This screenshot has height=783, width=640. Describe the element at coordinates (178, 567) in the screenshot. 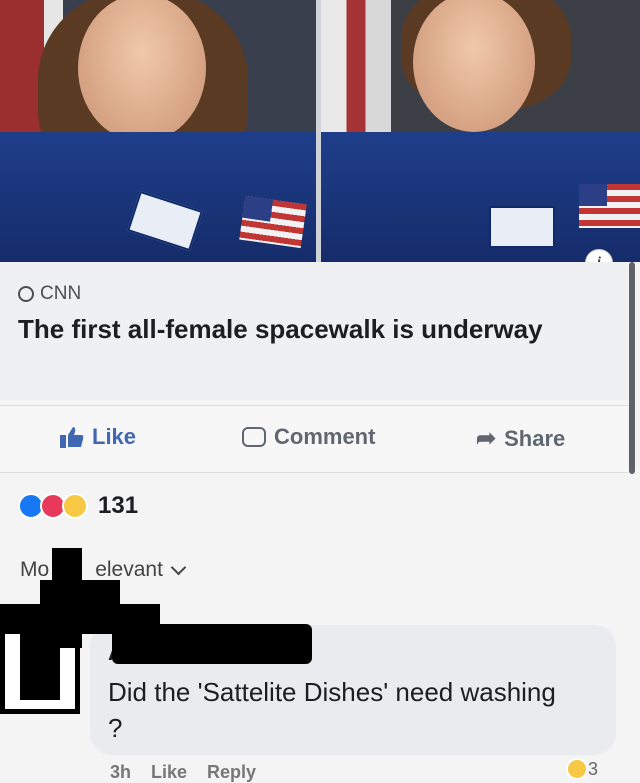

I see `chevron-down-icon` at that location.